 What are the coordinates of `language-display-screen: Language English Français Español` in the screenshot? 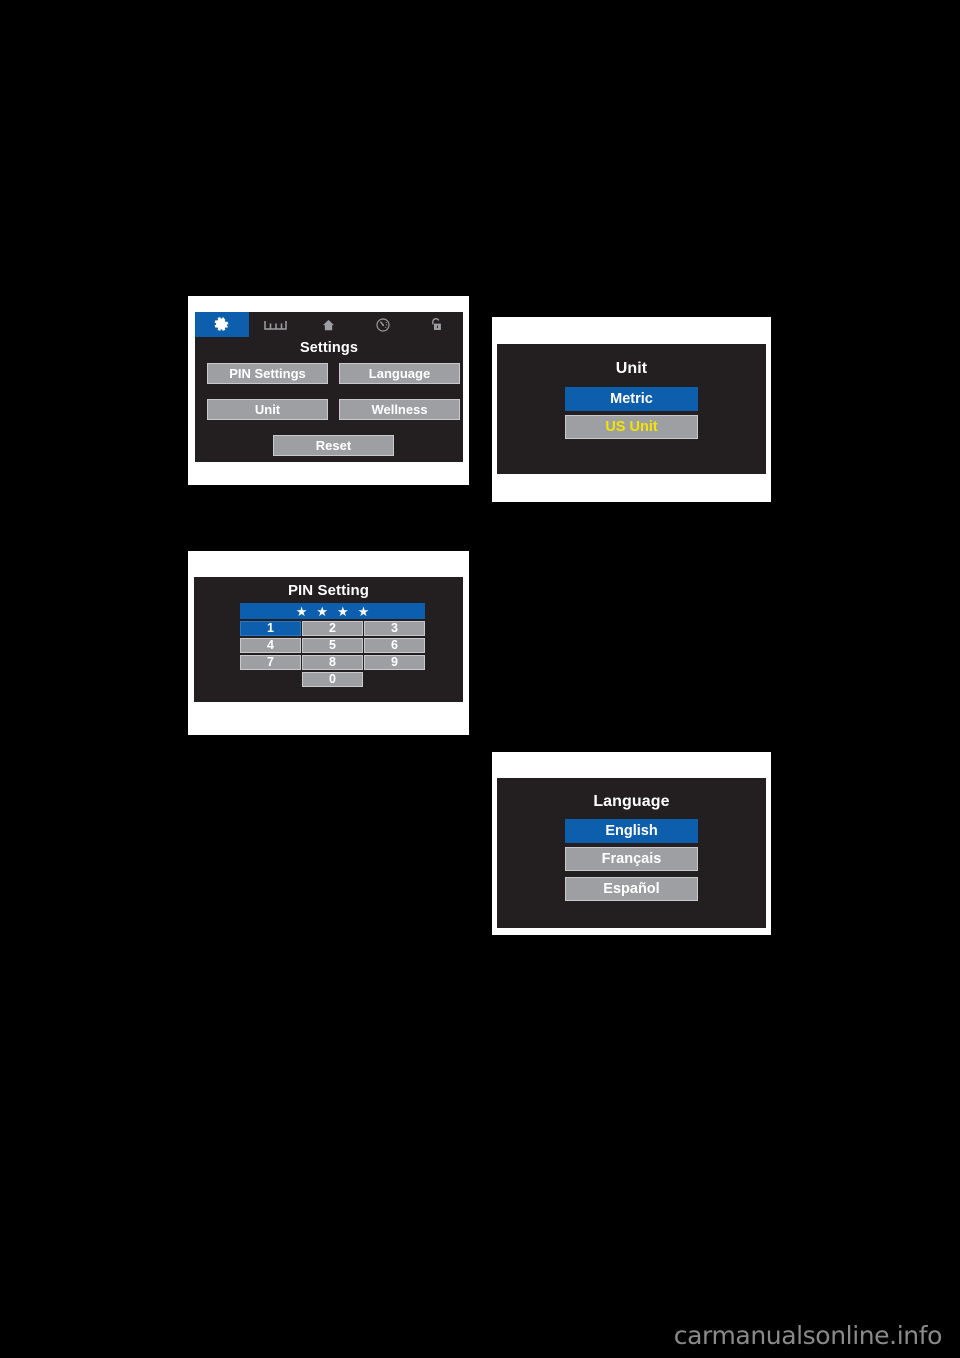 It's located at (631, 853).